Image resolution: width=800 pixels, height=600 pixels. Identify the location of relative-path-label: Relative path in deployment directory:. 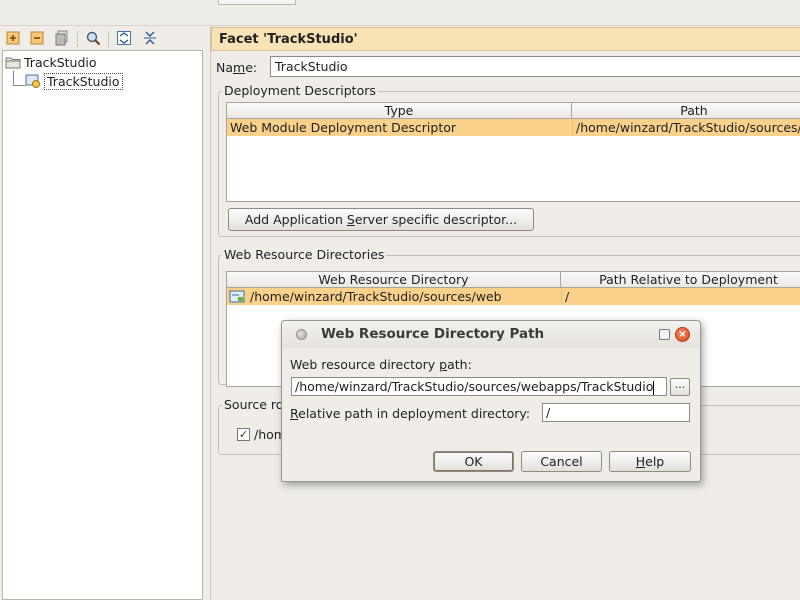
(410, 413).